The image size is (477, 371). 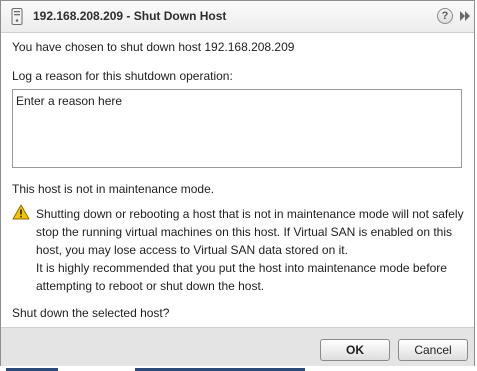 What do you see at coordinates (91, 313) in the screenshot?
I see `confirm-question: Shut down the selected host?` at bounding box center [91, 313].